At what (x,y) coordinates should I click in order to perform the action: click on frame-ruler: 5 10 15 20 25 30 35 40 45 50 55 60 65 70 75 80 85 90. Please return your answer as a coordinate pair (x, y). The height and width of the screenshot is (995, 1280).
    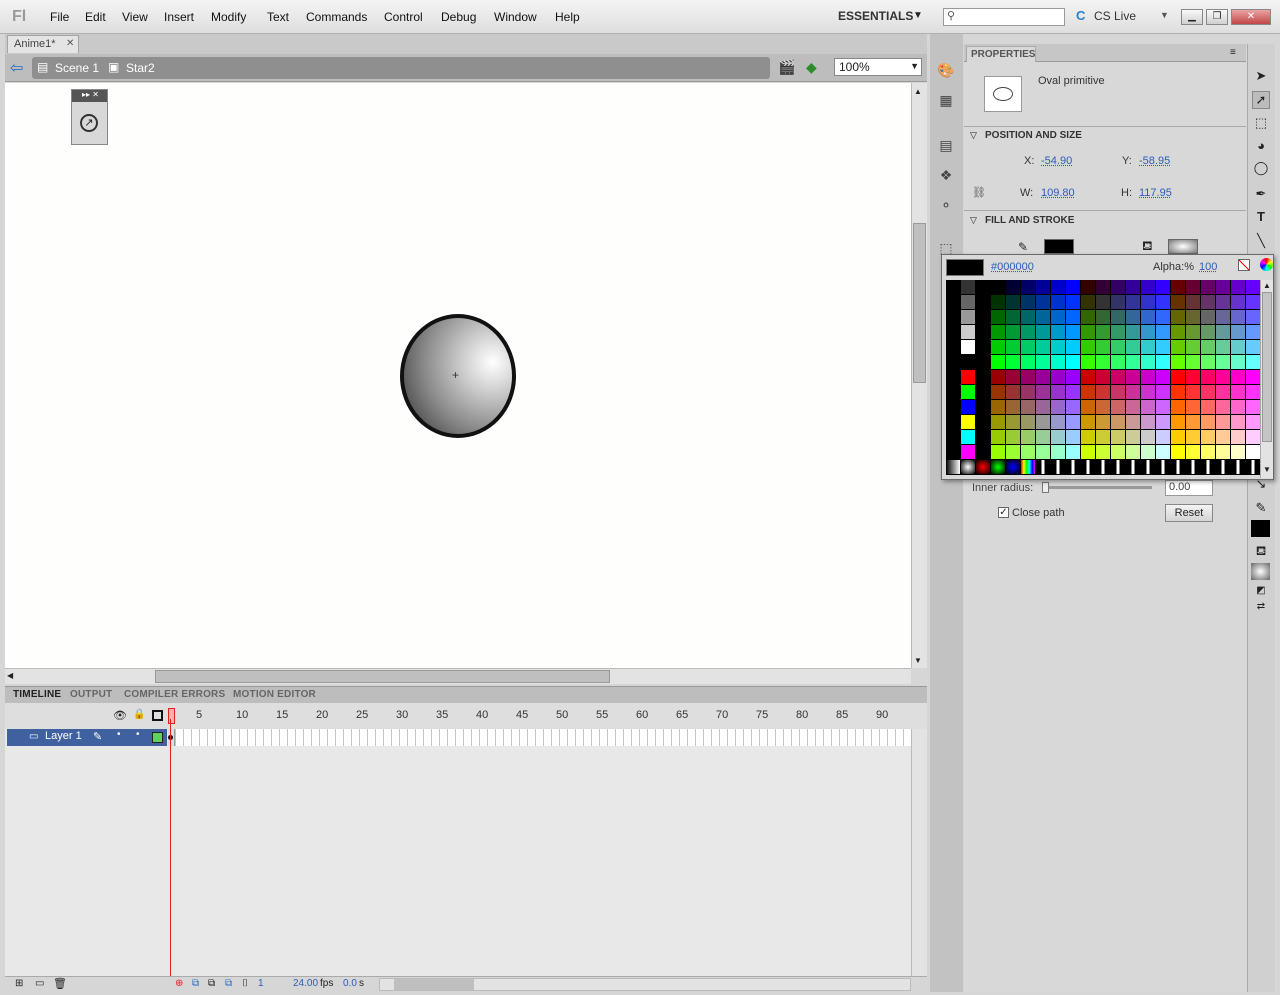
    Looking at the image, I should click on (539, 716).